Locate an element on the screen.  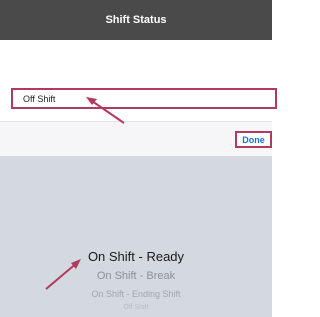
done-button: Done is located at coordinates (253, 139).